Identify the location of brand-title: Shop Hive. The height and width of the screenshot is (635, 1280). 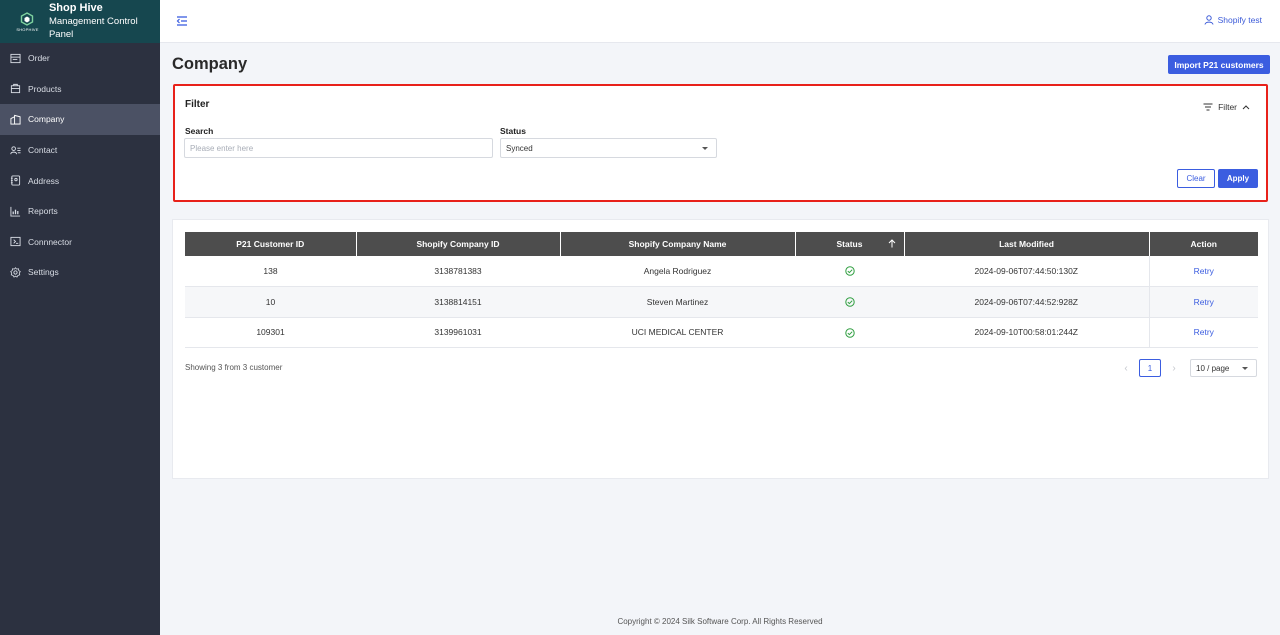
(75, 8).